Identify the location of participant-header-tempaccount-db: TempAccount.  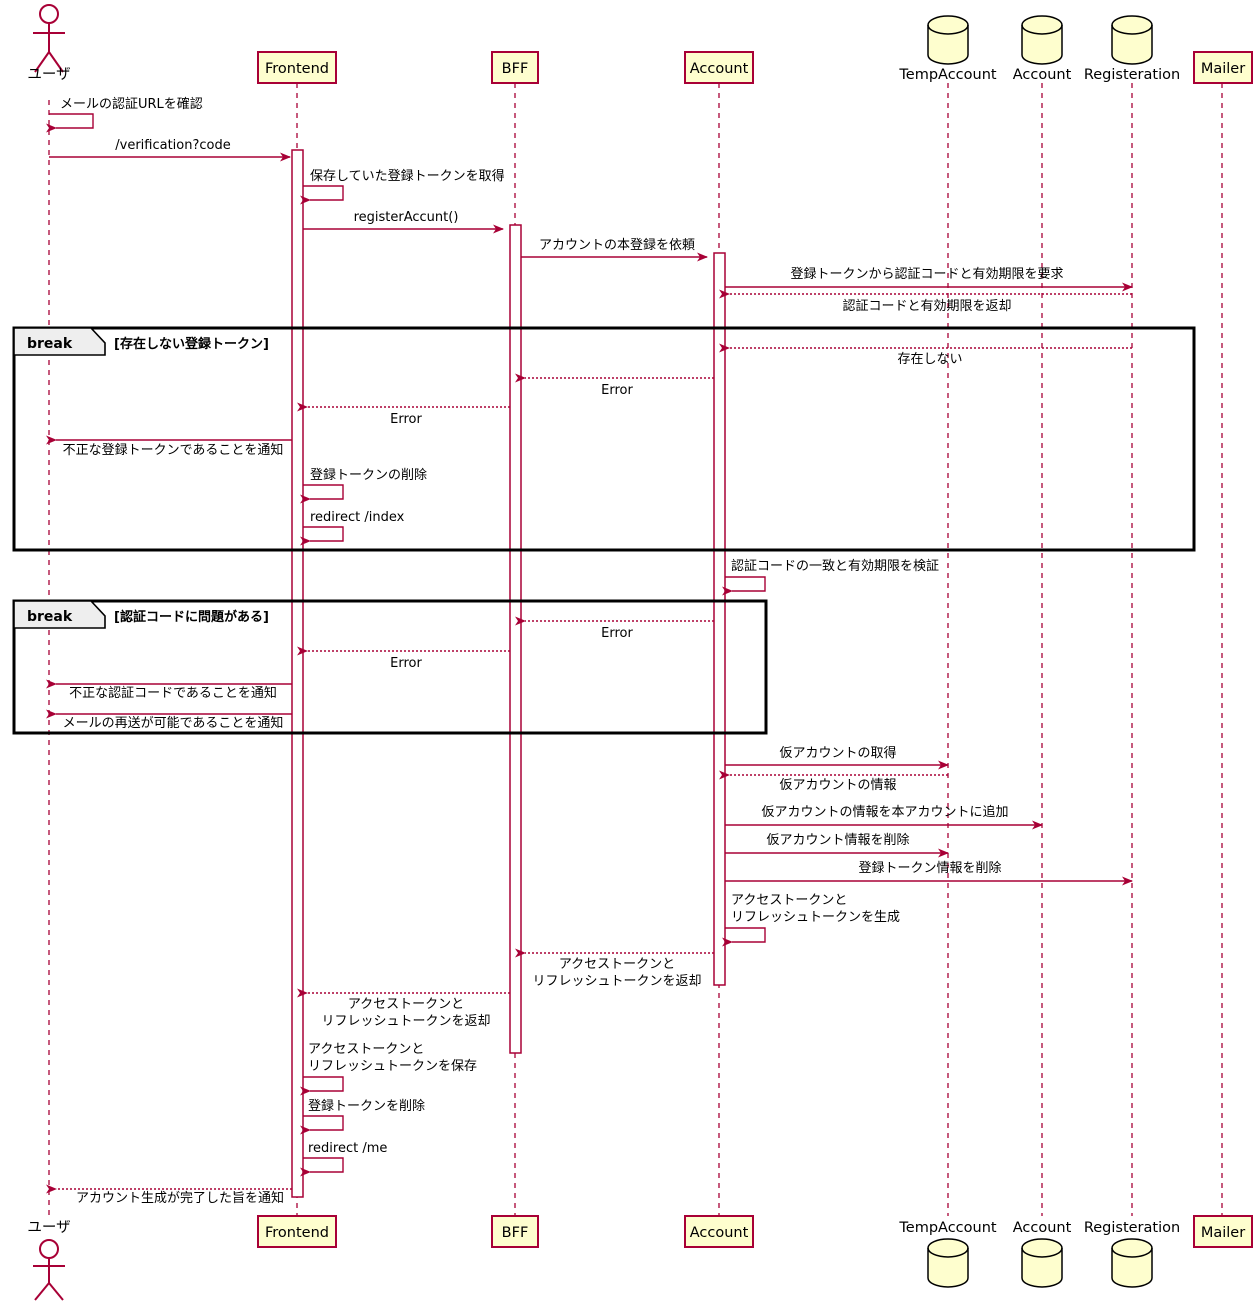
(947, 49).